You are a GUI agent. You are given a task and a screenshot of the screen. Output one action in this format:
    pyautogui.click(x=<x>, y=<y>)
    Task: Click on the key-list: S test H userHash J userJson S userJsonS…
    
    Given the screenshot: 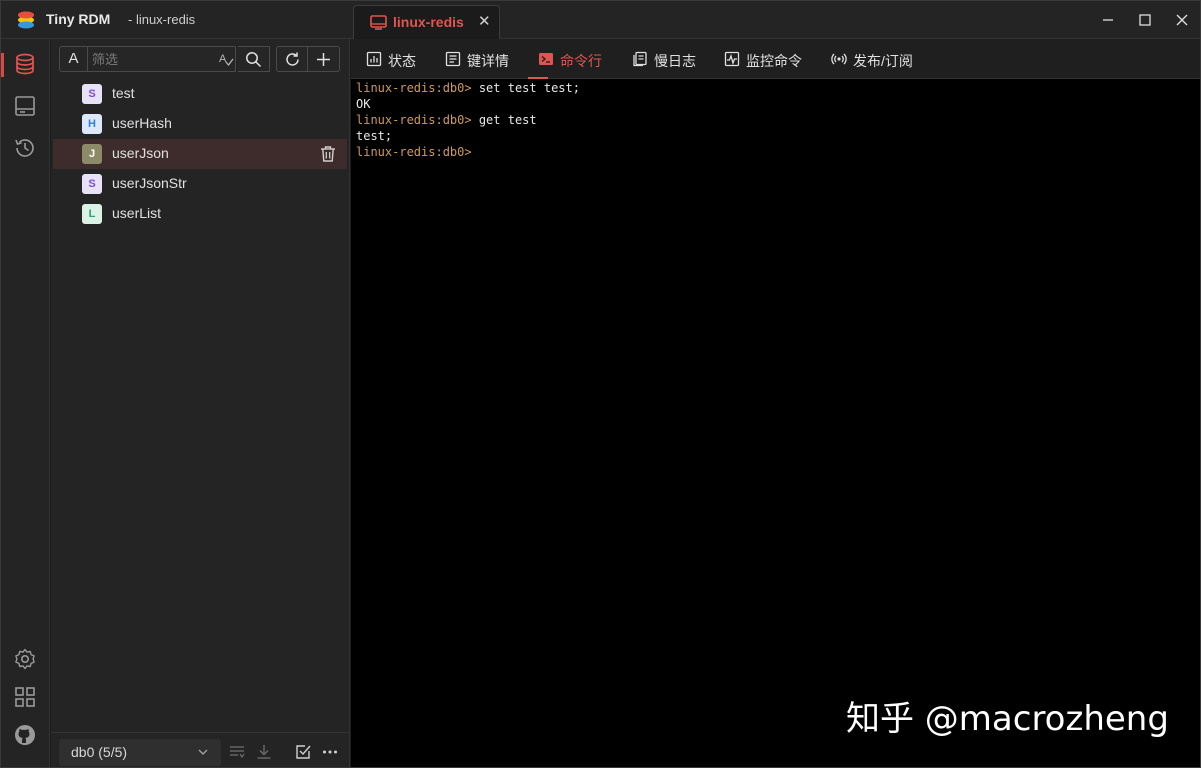 What is the action you would take?
    pyautogui.click(x=200, y=154)
    